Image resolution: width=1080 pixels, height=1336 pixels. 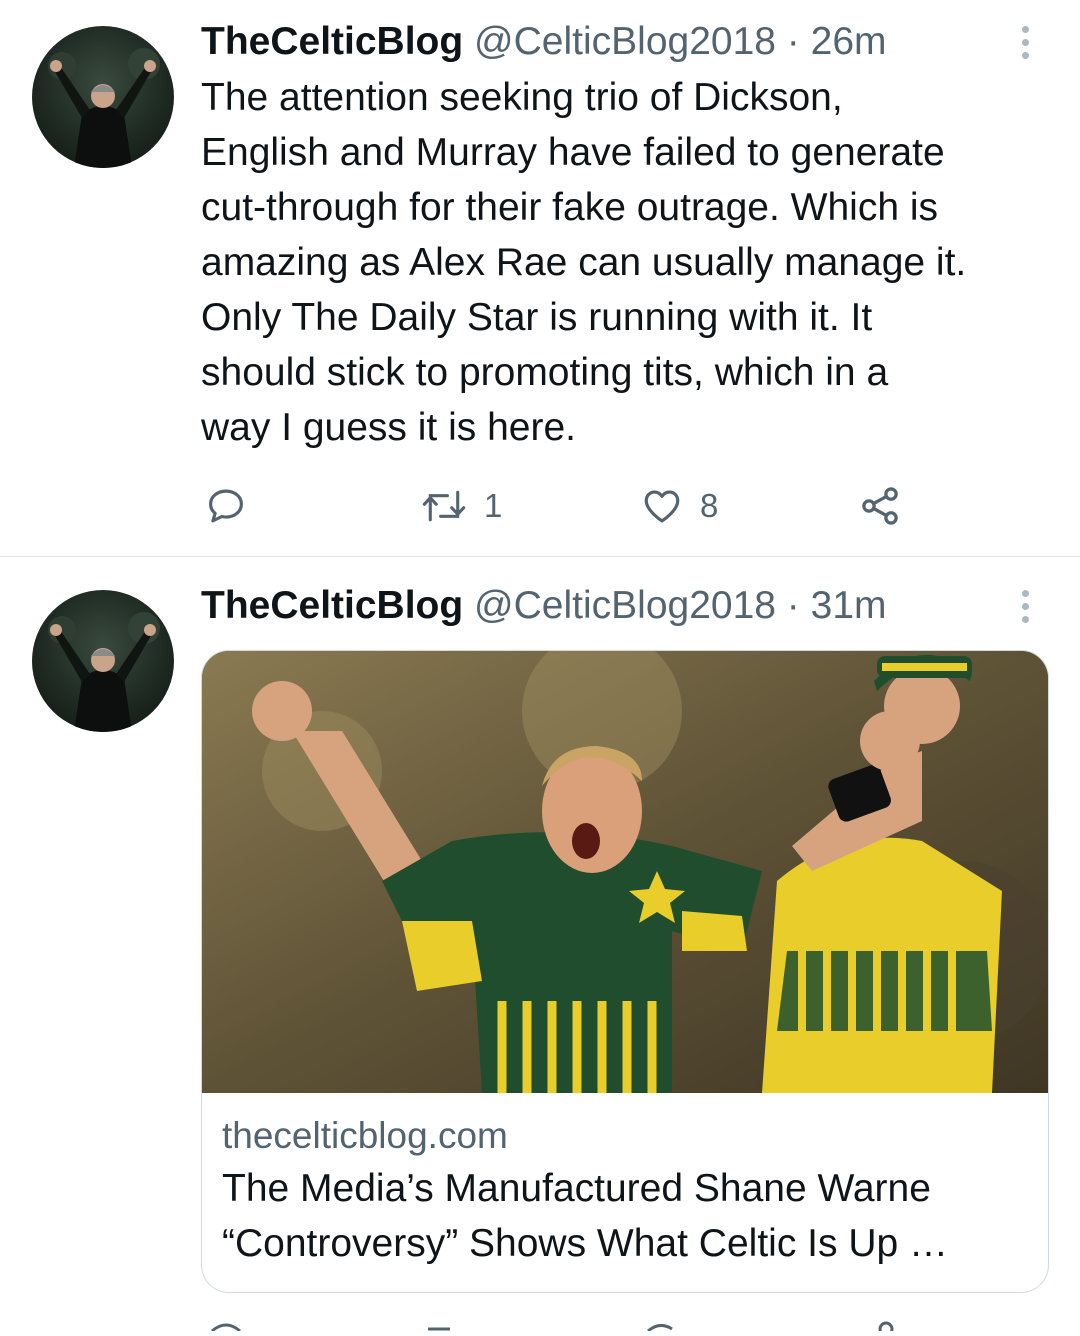 I want to click on link-card-domain: thecelticblog.com, so click(x=365, y=1135).